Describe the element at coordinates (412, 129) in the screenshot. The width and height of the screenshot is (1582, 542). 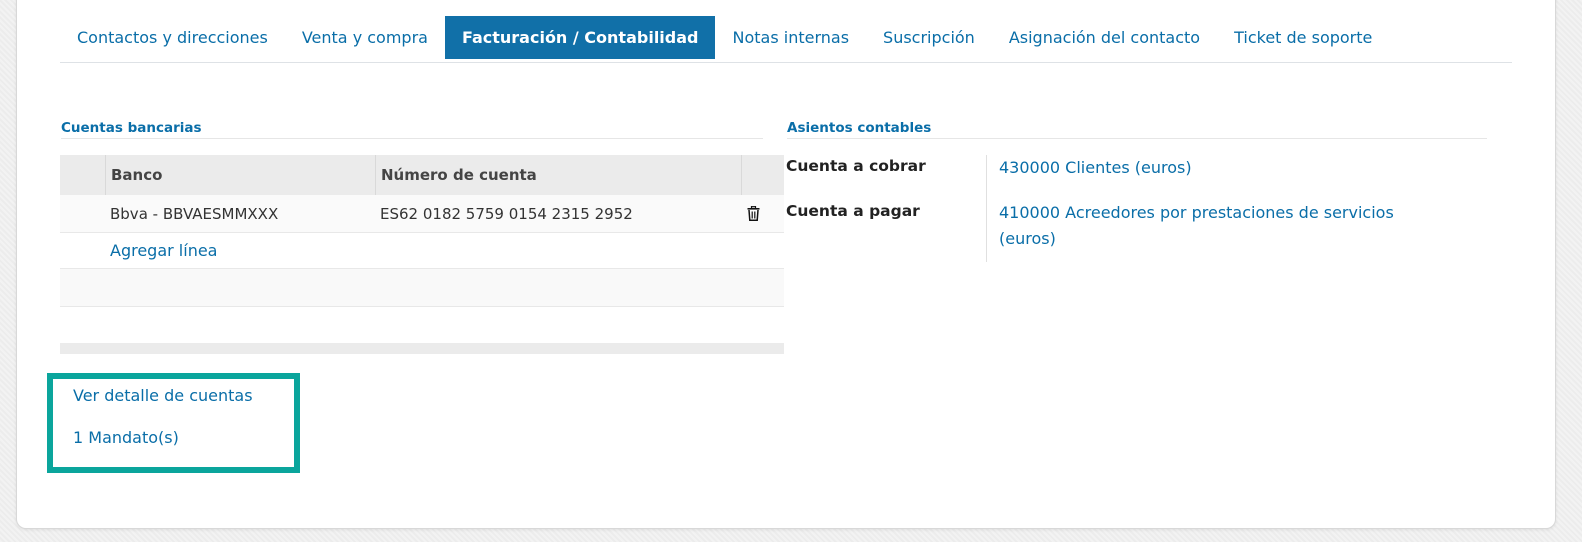
I see `bank-accounts-title: Cuentas bancarias` at that location.